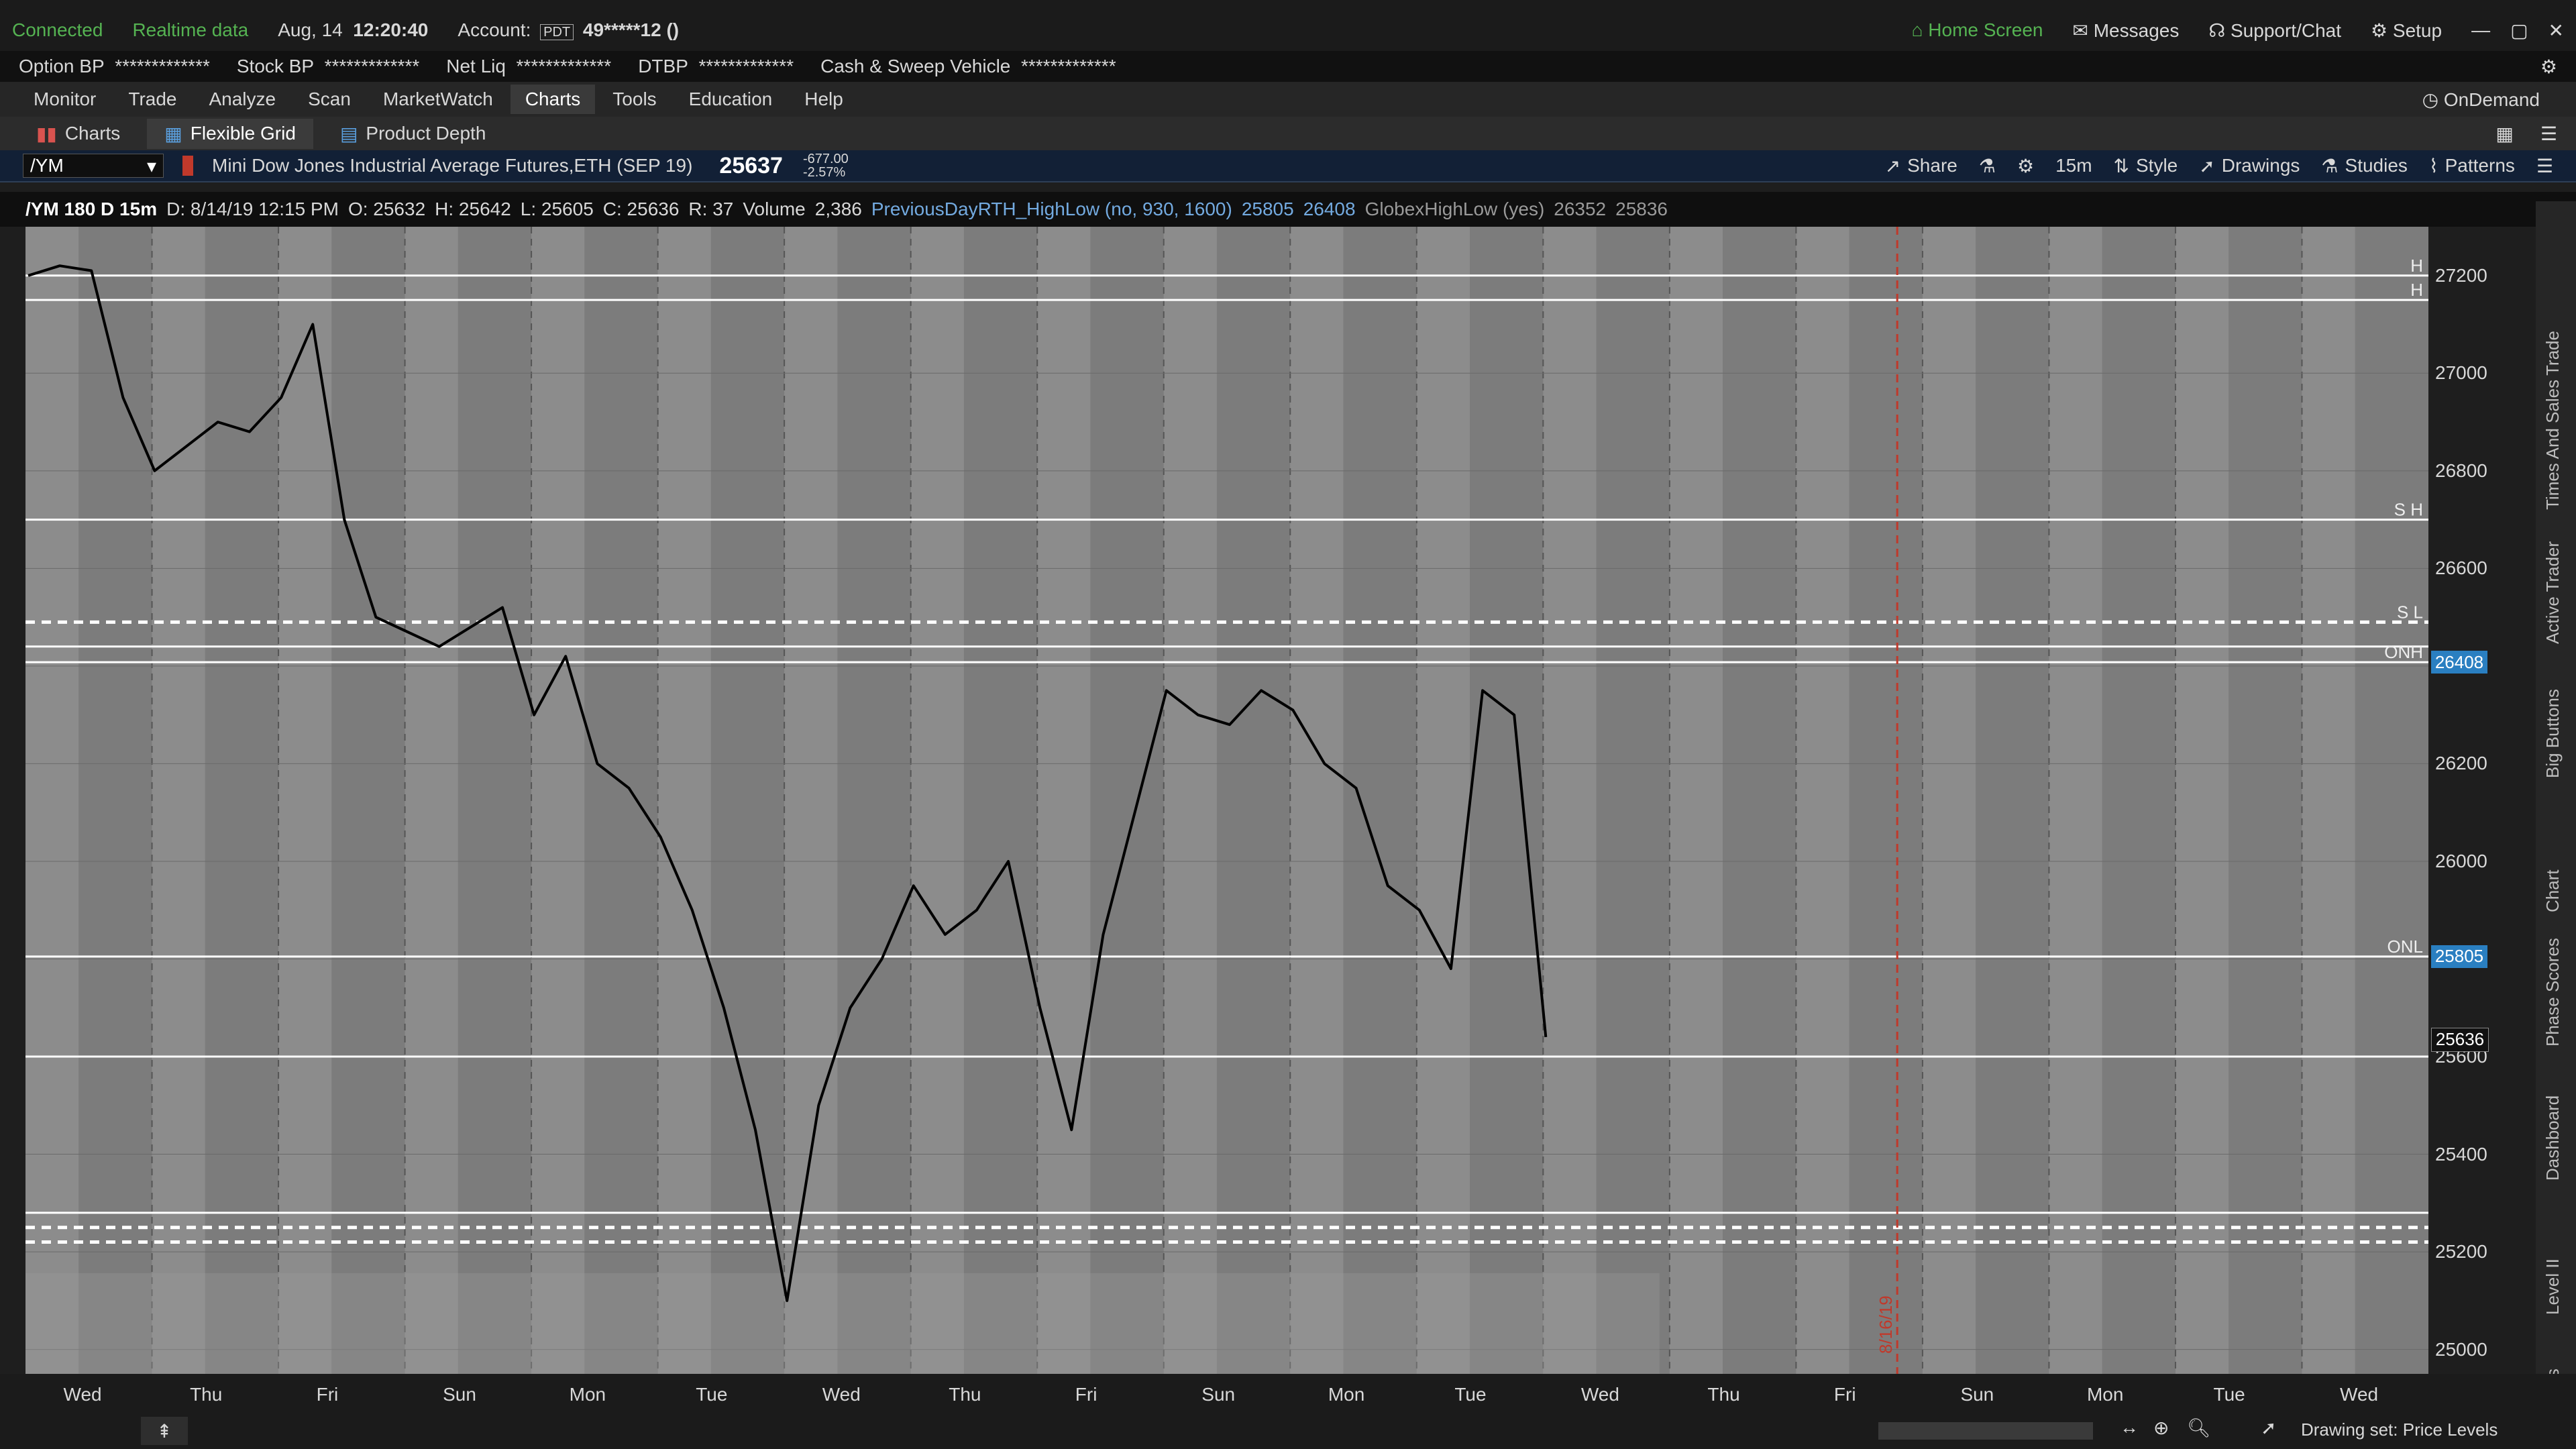 This screenshot has height=1449, width=2576. What do you see at coordinates (731, 99) in the screenshot?
I see `menu-education: Education` at bounding box center [731, 99].